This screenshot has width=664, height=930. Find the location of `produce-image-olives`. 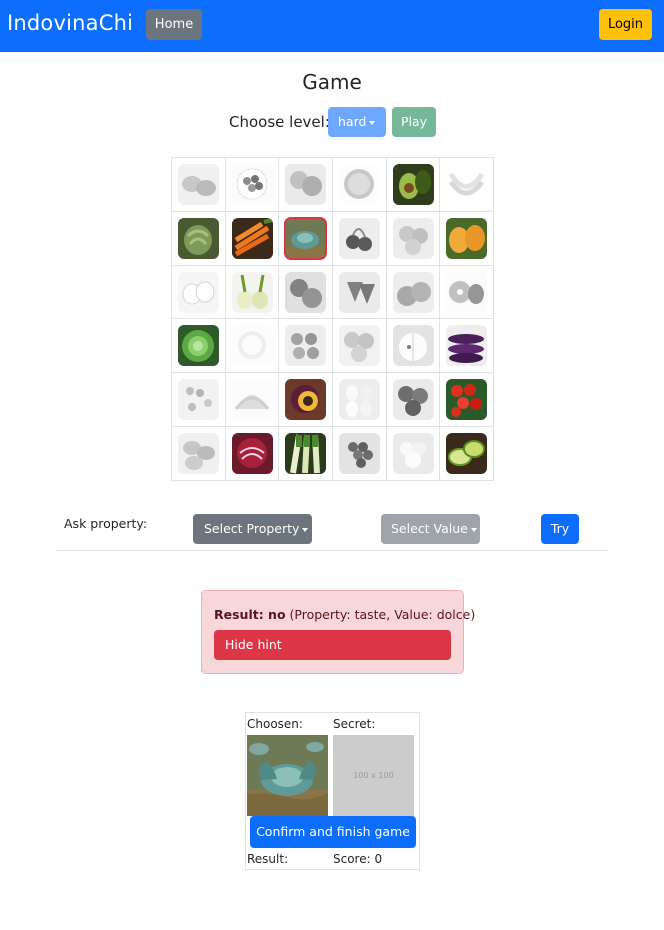

produce-image-olives is located at coordinates (252, 184).